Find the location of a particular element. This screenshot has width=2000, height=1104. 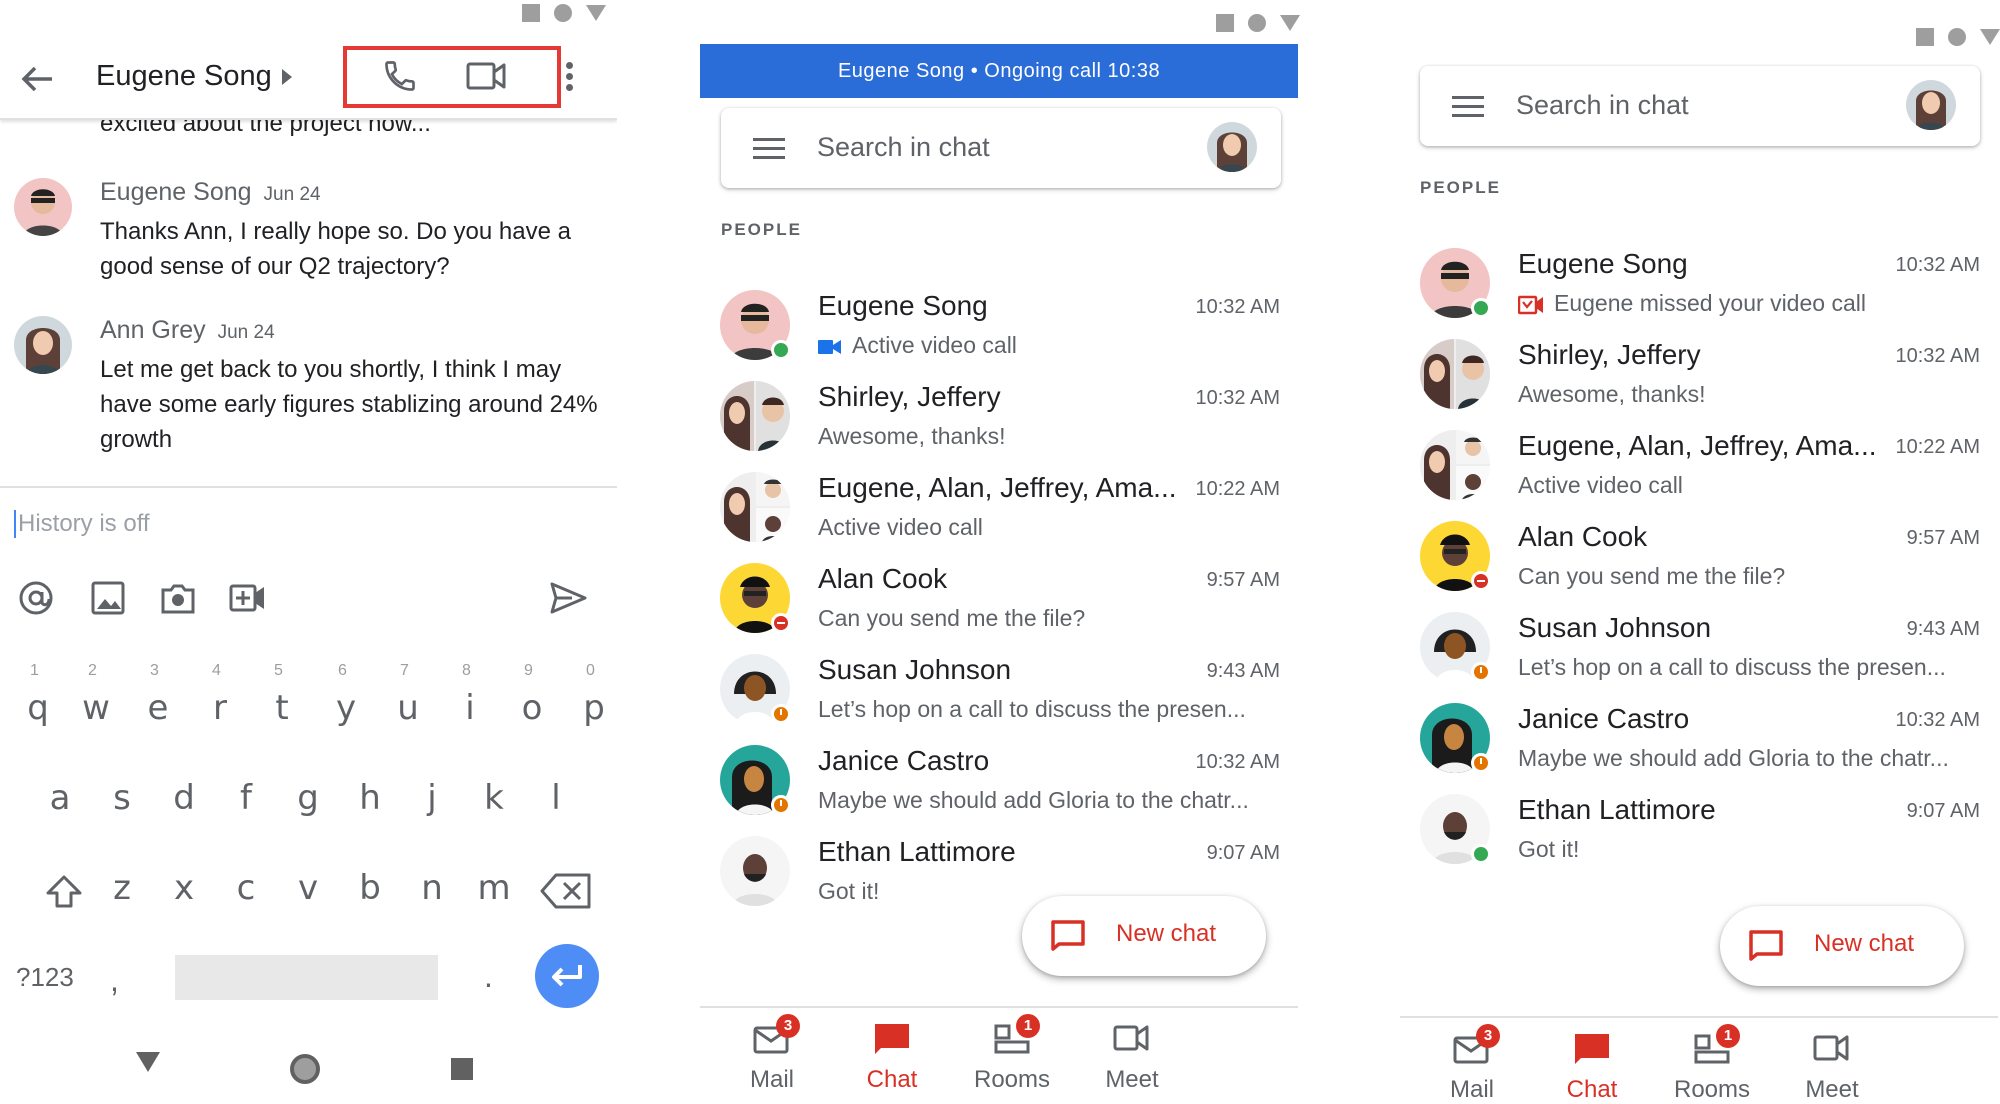

conversation-name: Susan Johnson is located at coordinates (1615, 627).